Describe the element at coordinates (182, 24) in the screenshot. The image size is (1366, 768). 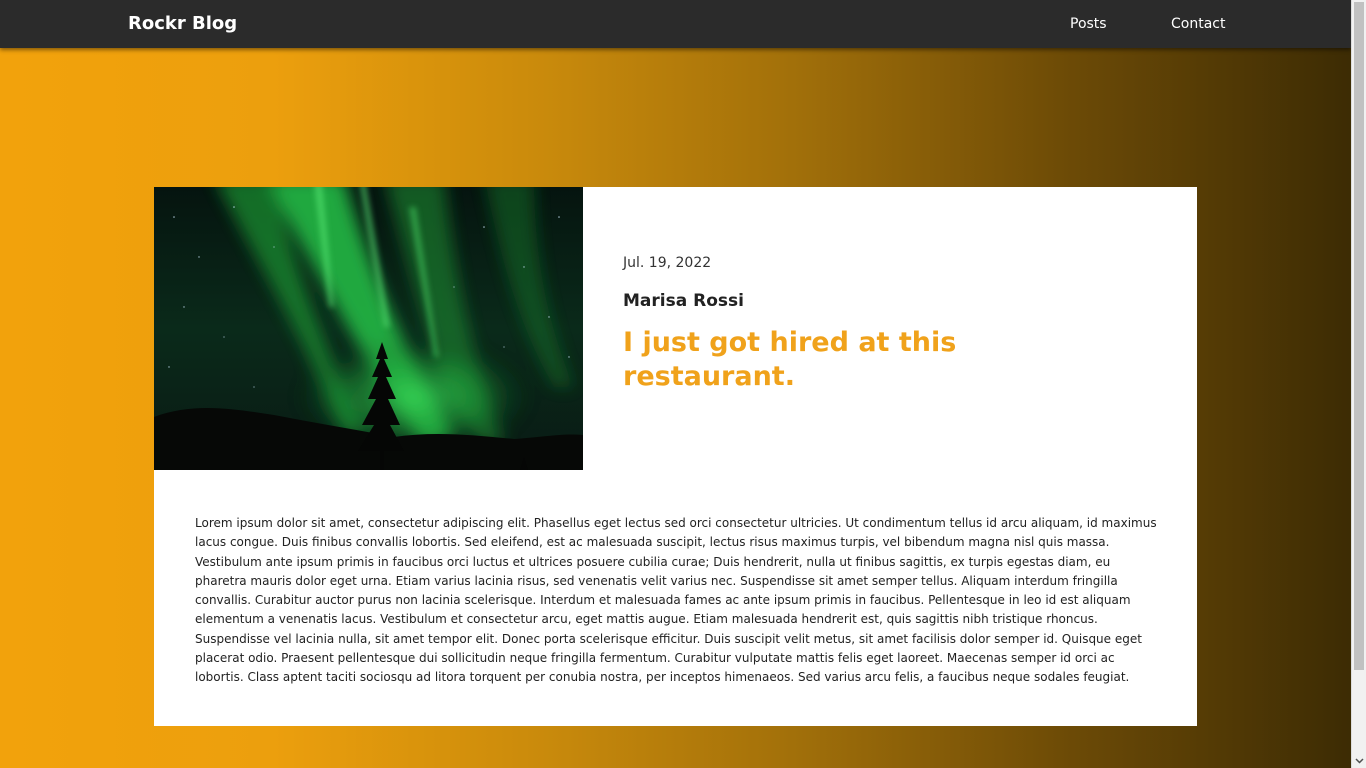
I see `brand-logo: Rockr Blog` at that location.